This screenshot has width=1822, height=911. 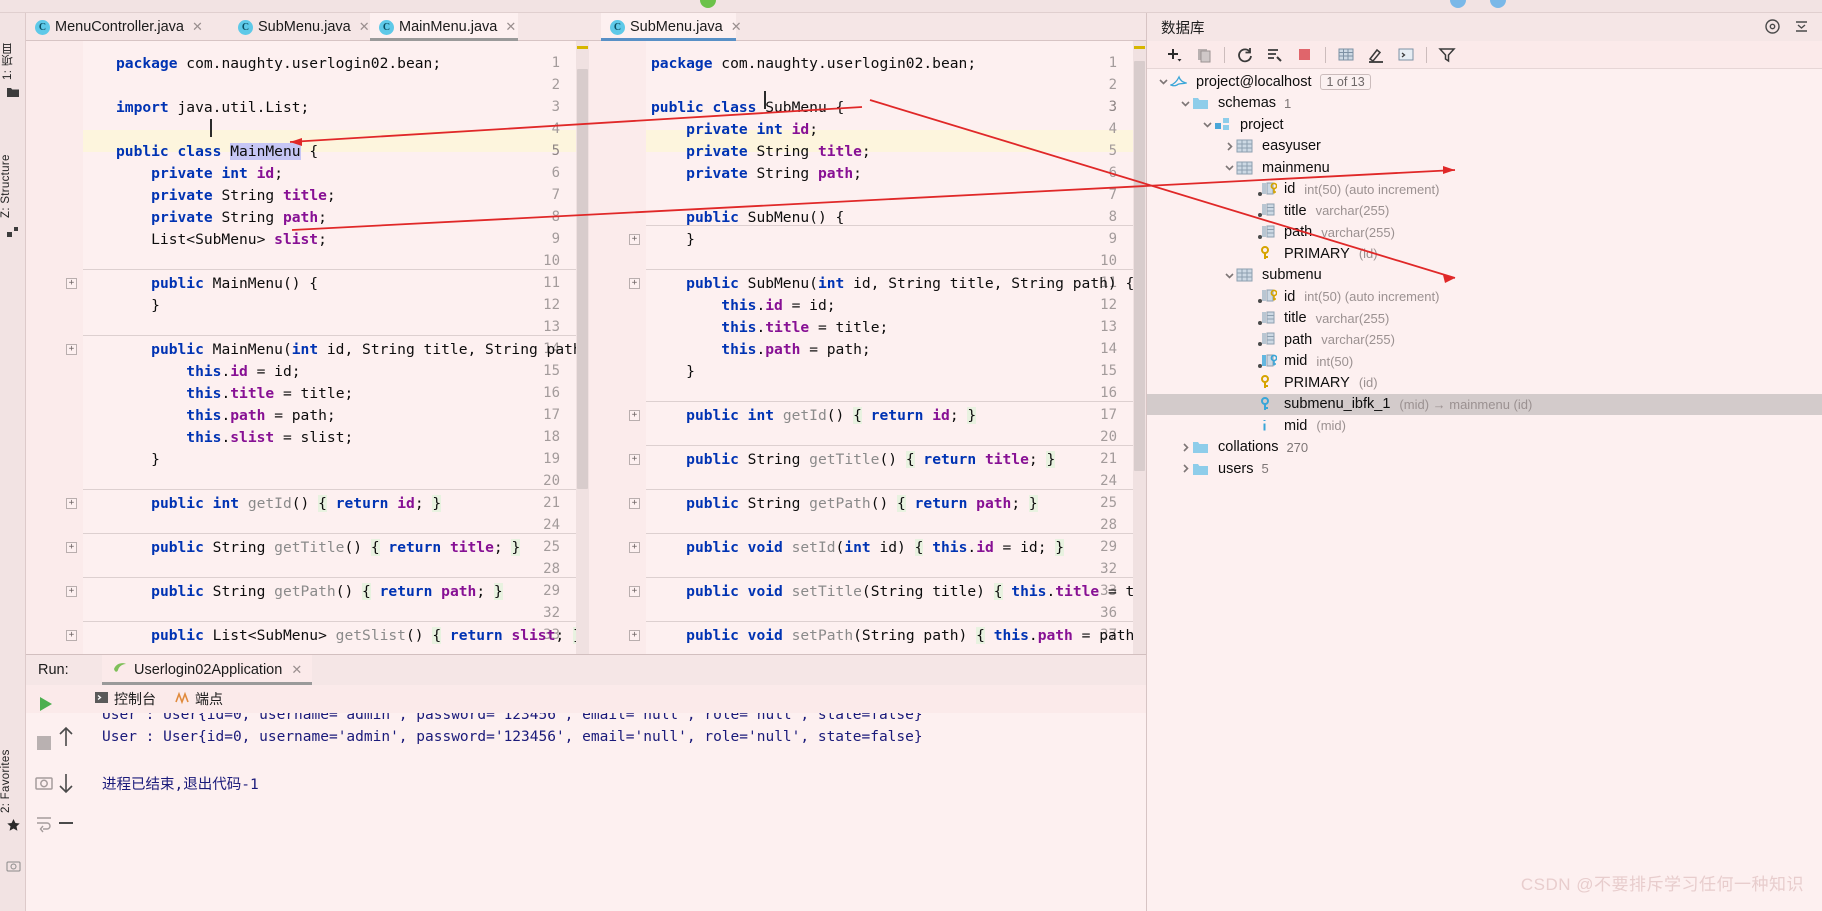 What do you see at coordinates (46, 825) in the screenshot?
I see `soft-wrap-button` at bounding box center [46, 825].